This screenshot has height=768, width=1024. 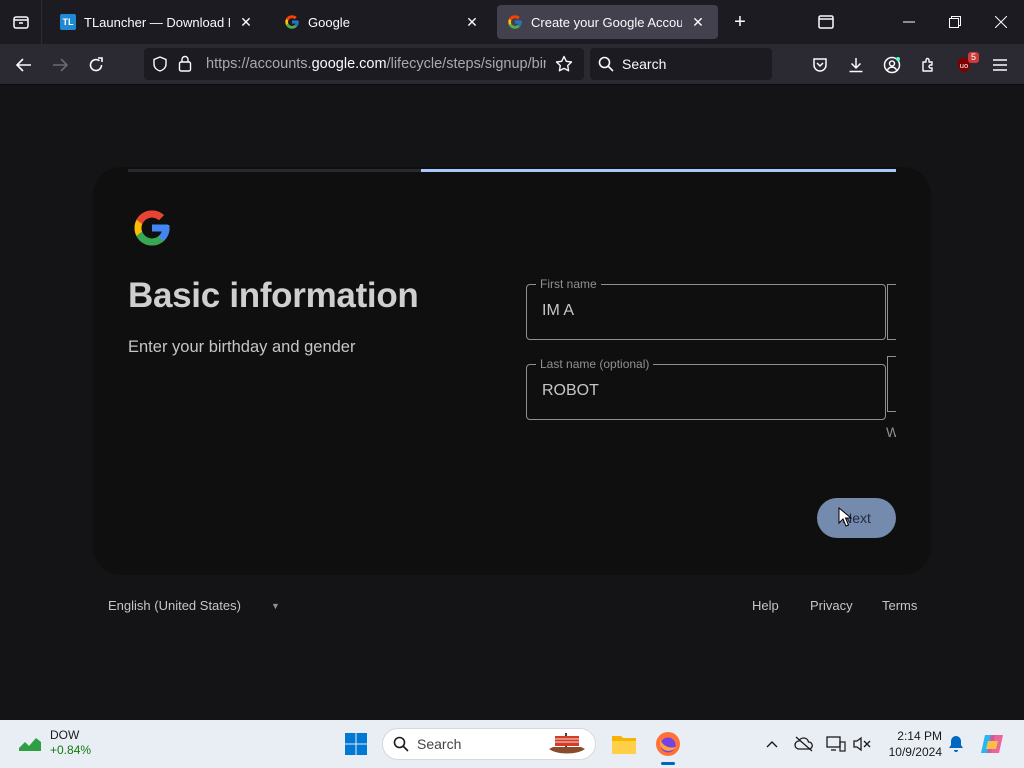 I want to click on lock-icon, so click(x=185, y=66).